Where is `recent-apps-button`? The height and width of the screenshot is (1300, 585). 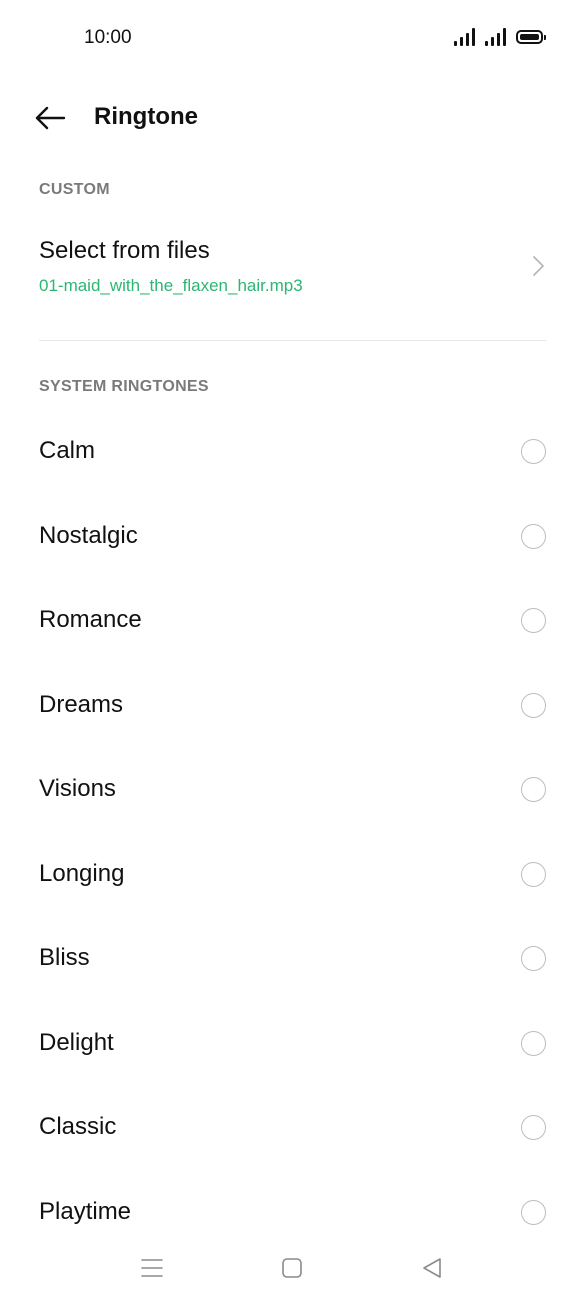
recent-apps-button is located at coordinates (152, 1268).